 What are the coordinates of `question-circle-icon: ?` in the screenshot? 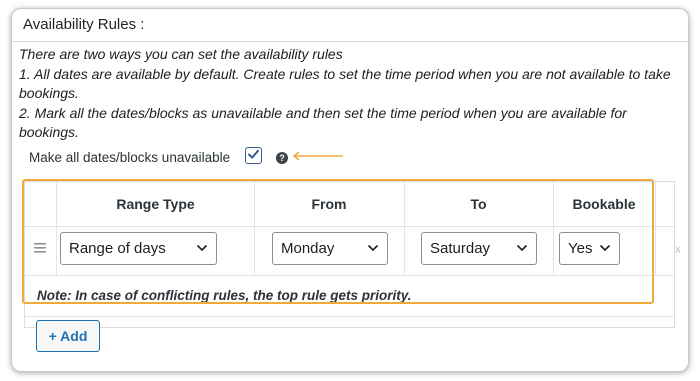 It's located at (282, 158).